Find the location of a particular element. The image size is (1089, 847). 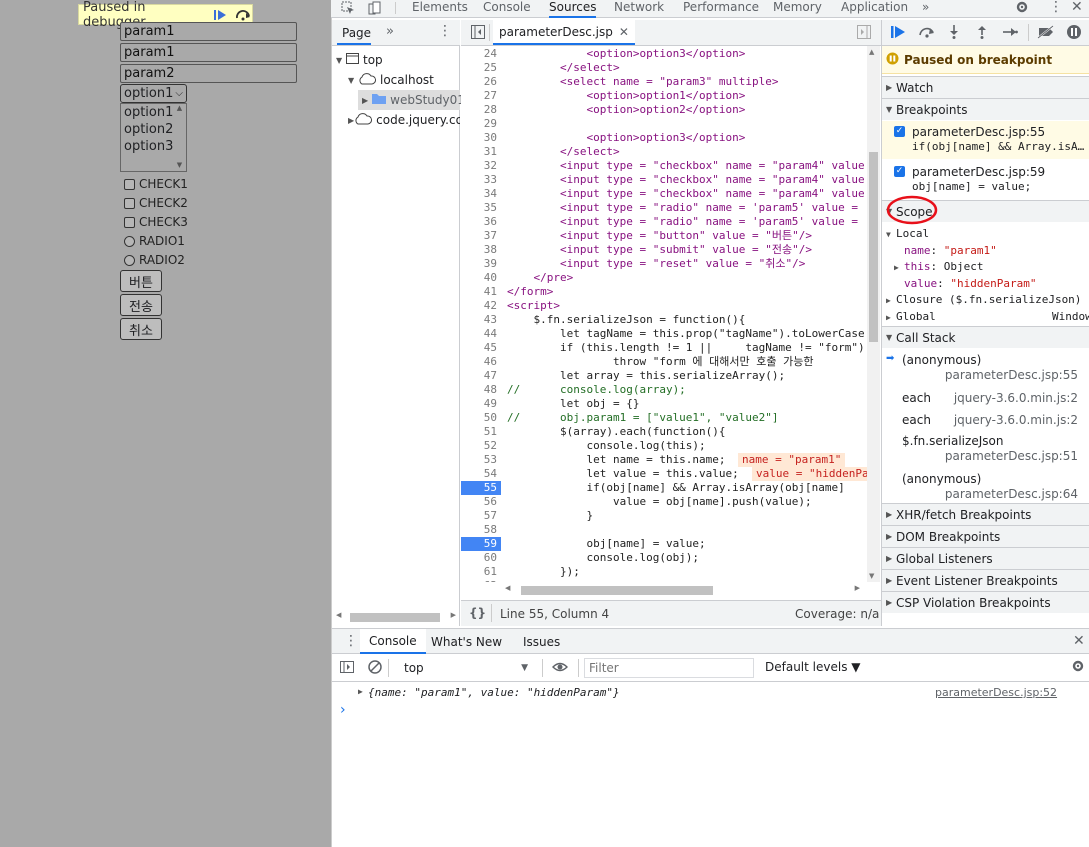

expand-object-icon: ▶ is located at coordinates (360, 691).